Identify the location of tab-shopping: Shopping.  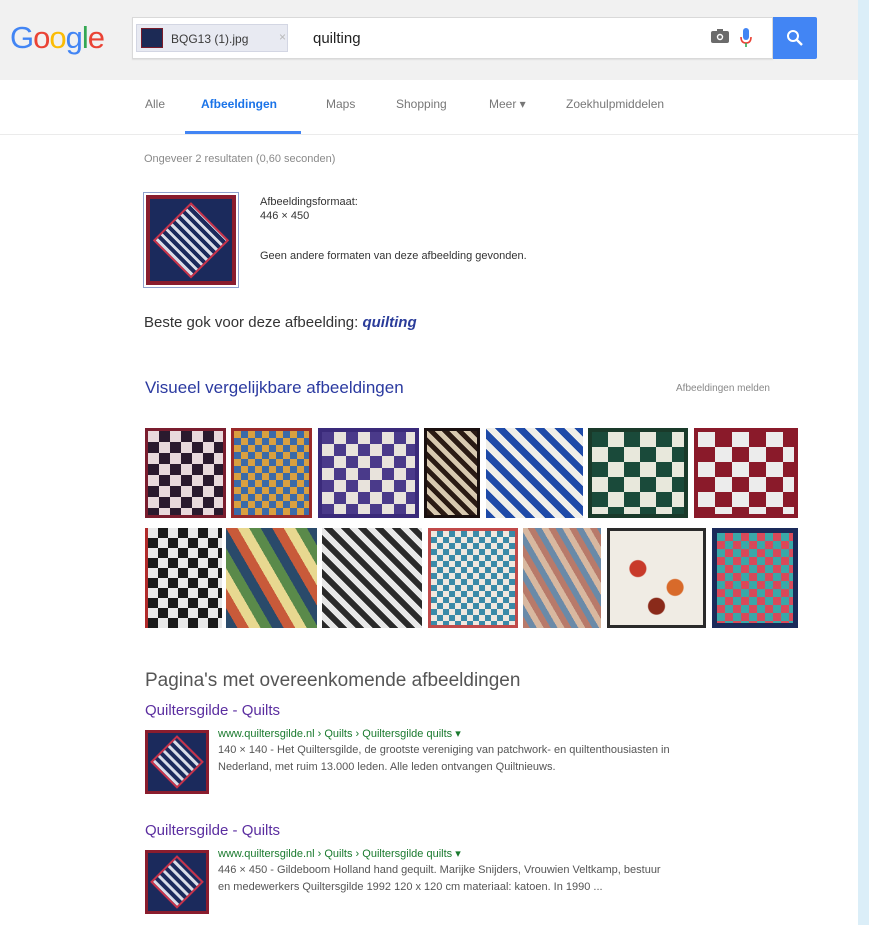
(421, 104).